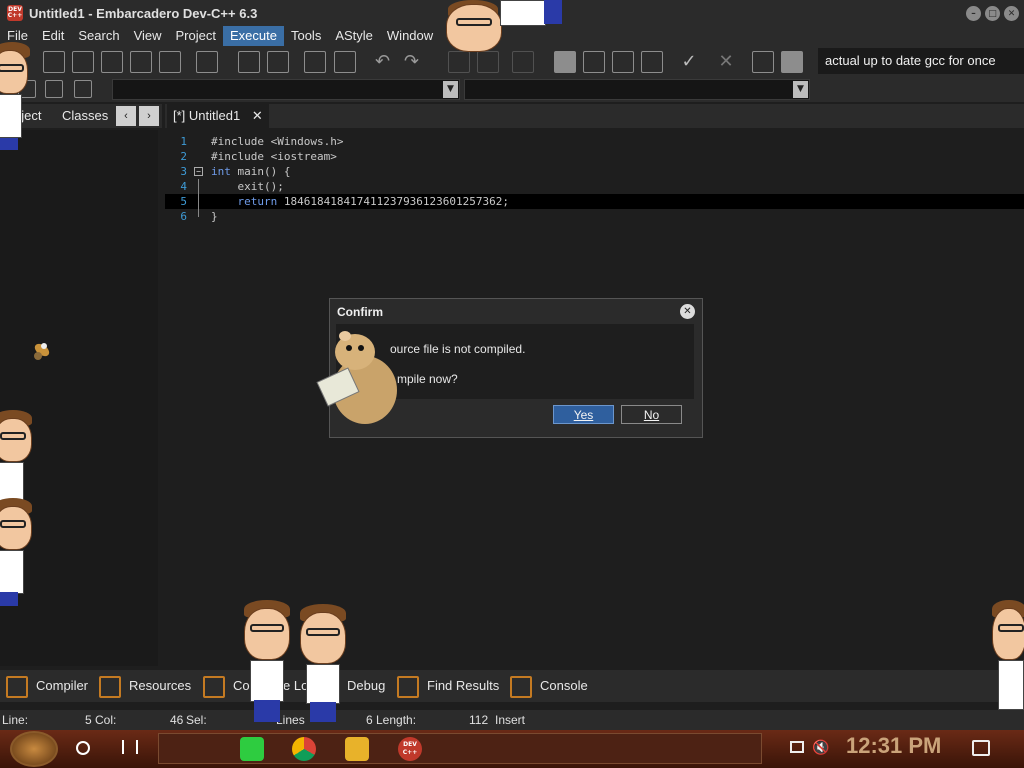 Image resolution: width=1024 pixels, height=768 pixels. I want to click on code-line: 2 #include <iostream>, so click(594, 156).